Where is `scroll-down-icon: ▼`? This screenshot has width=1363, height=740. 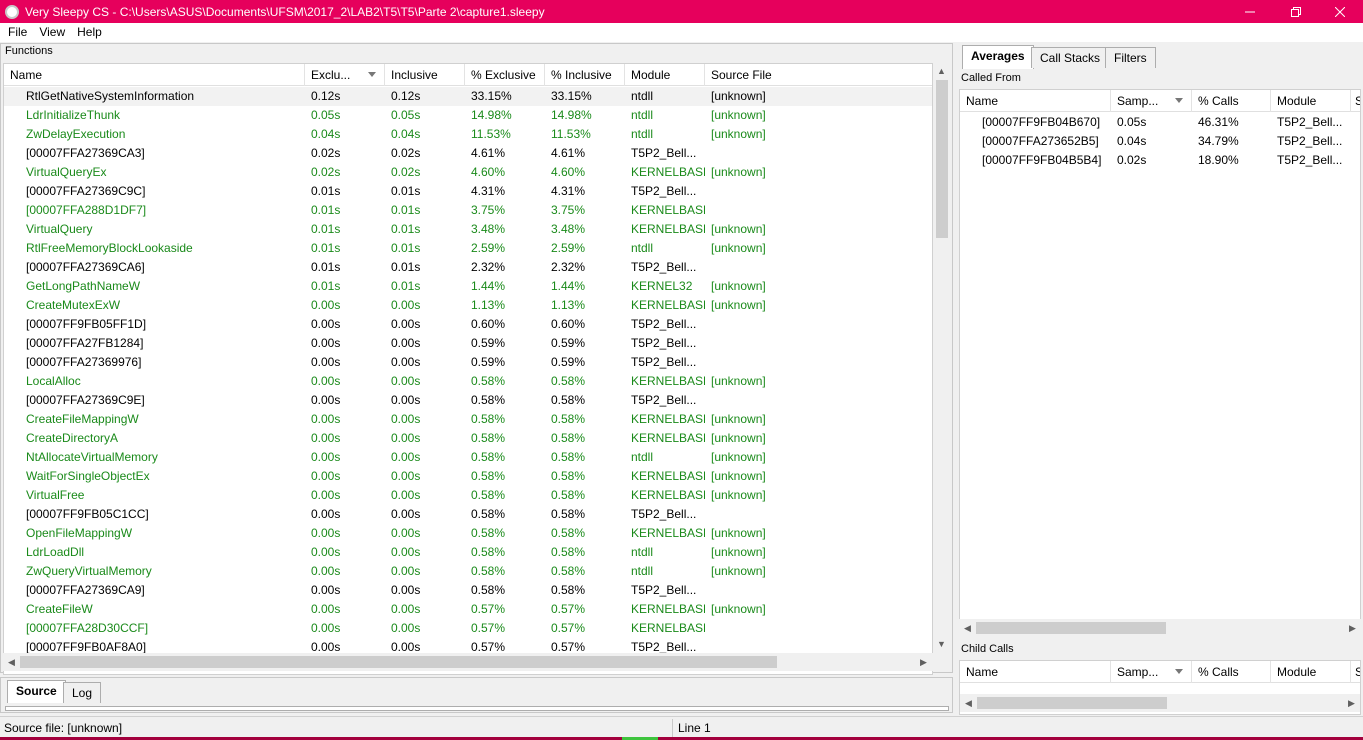
scroll-down-icon: ▼ is located at coordinates (941, 644).